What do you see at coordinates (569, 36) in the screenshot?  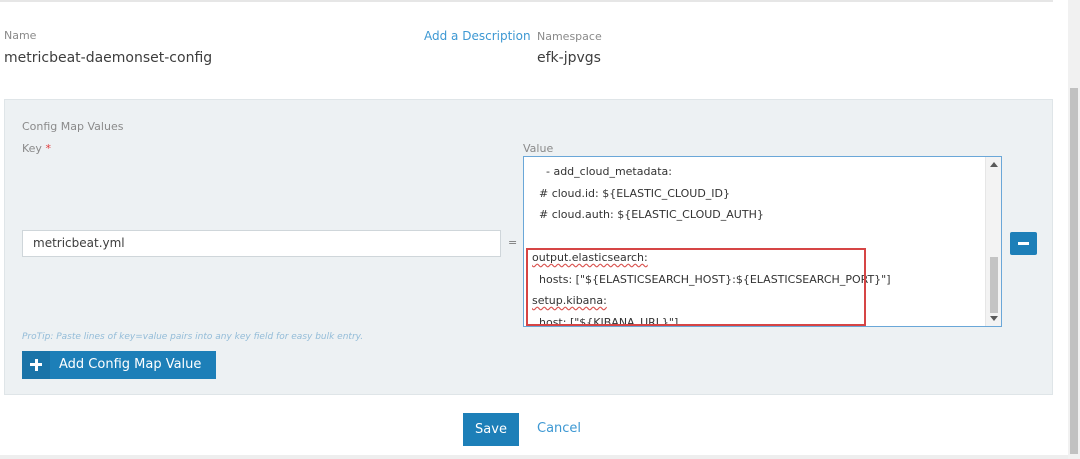 I see `namespace-label: Namespace` at bounding box center [569, 36].